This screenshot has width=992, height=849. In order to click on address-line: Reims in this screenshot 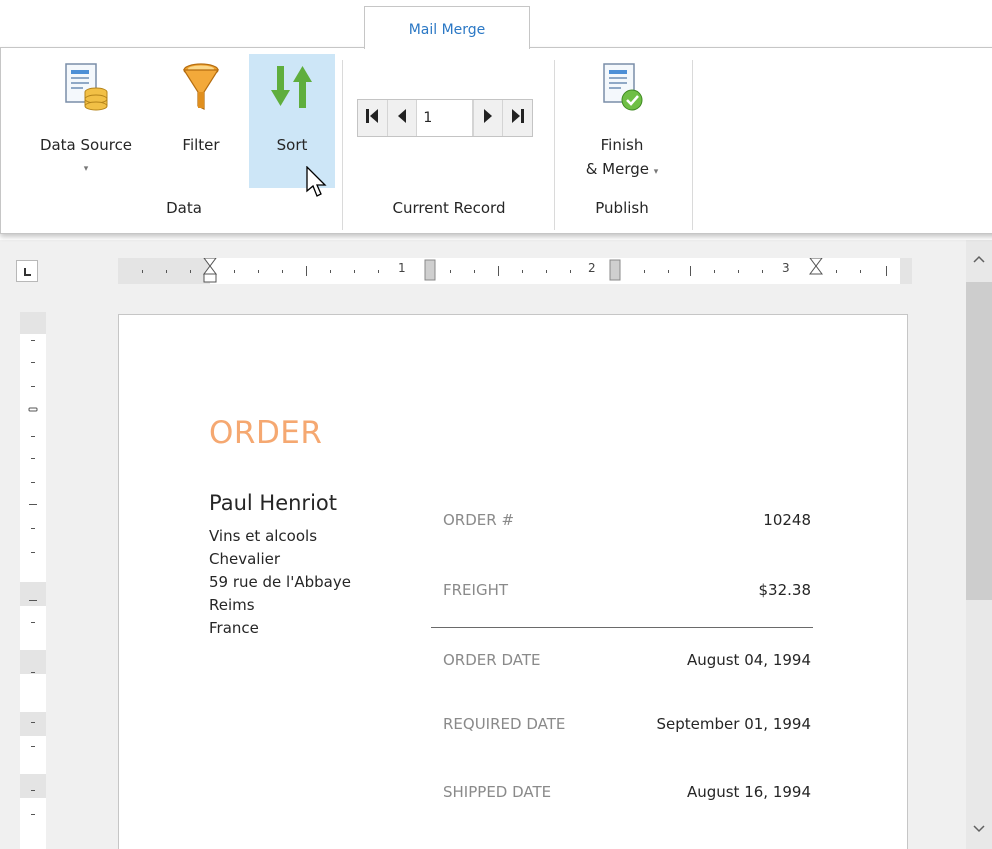, I will do `click(232, 605)`.